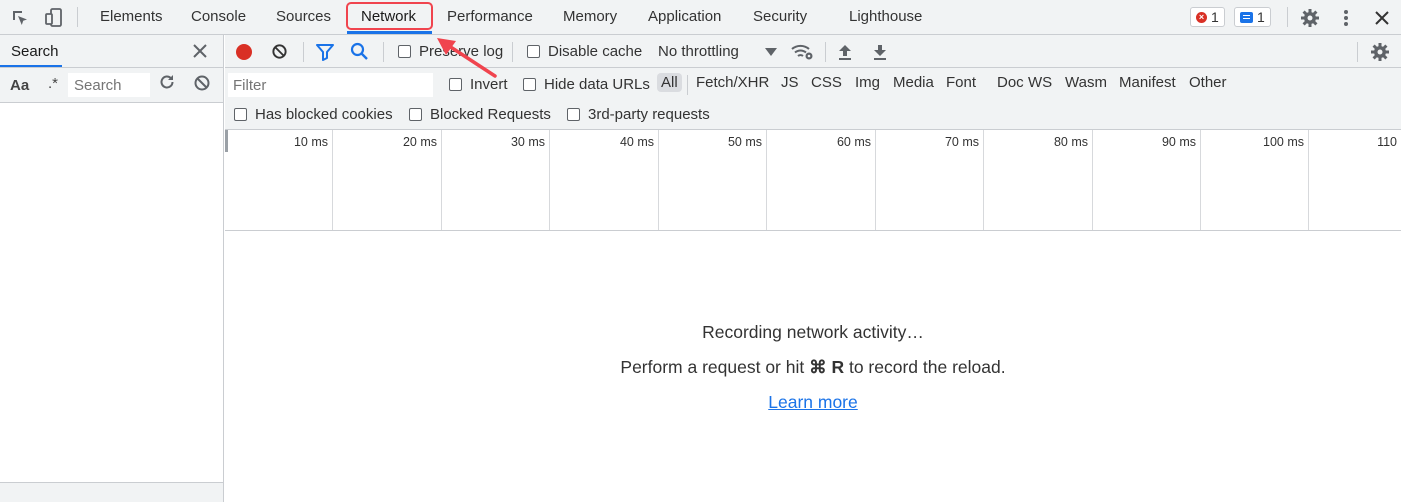 This screenshot has width=1401, height=502. What do you see at coordinates (303, 16) in the screenshot?
I see `tab-sources: Sources` at bounding box center [303, 16].